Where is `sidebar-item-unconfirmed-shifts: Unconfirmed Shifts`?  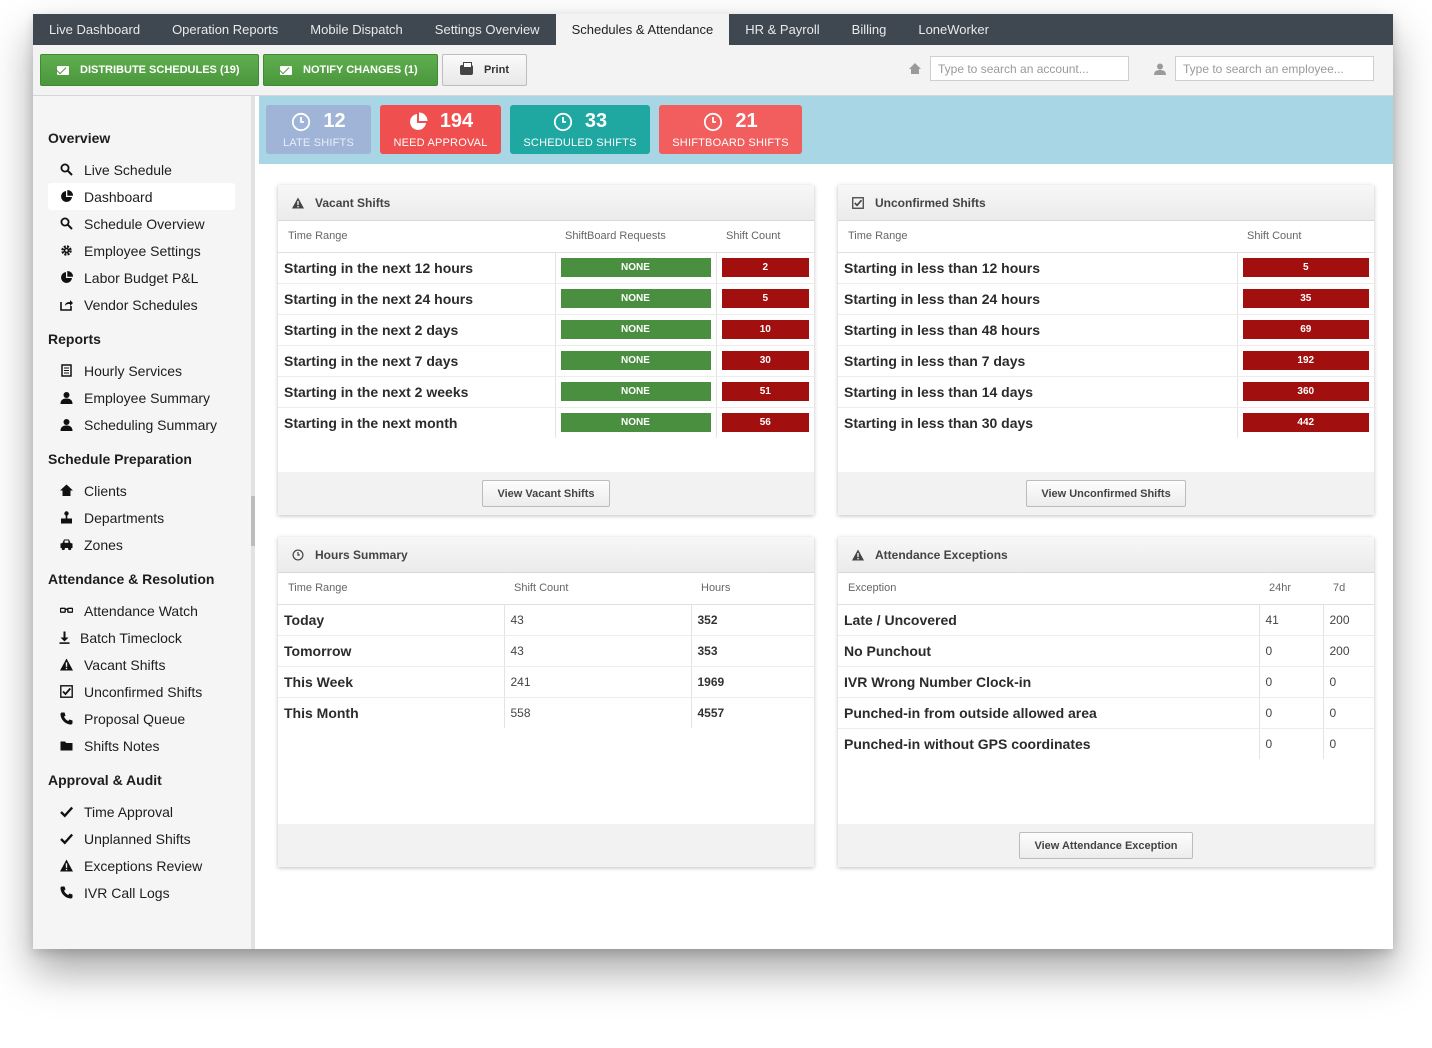 sidebar-item-unconfirmed-shifts: Unconfirmed Shifts is located at coordinates (141, 691).